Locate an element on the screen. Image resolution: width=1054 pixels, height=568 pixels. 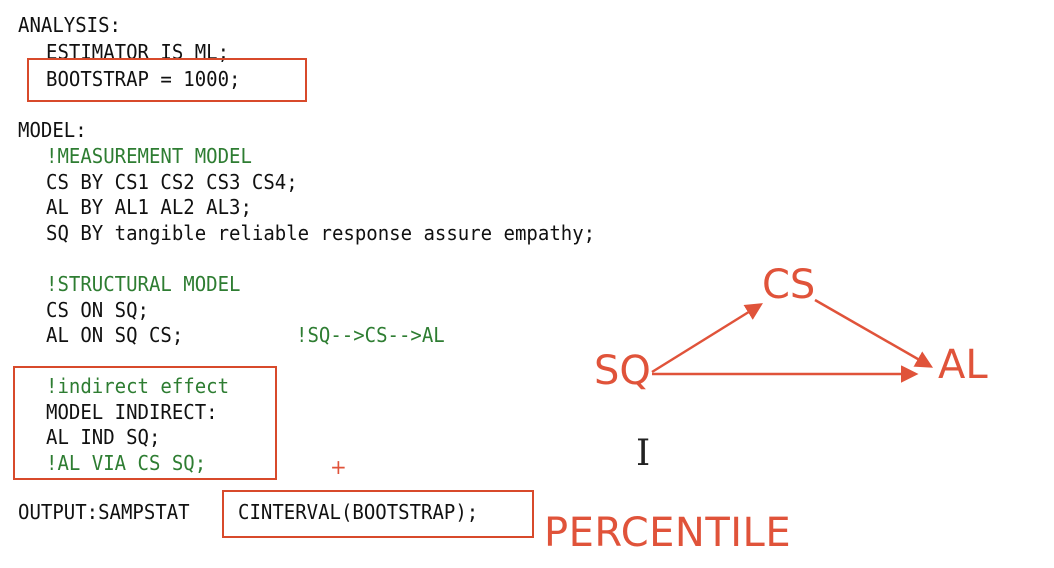
code-measurement-comment: !MEASUREMENT MODEL is located at coordinates (149, 156).